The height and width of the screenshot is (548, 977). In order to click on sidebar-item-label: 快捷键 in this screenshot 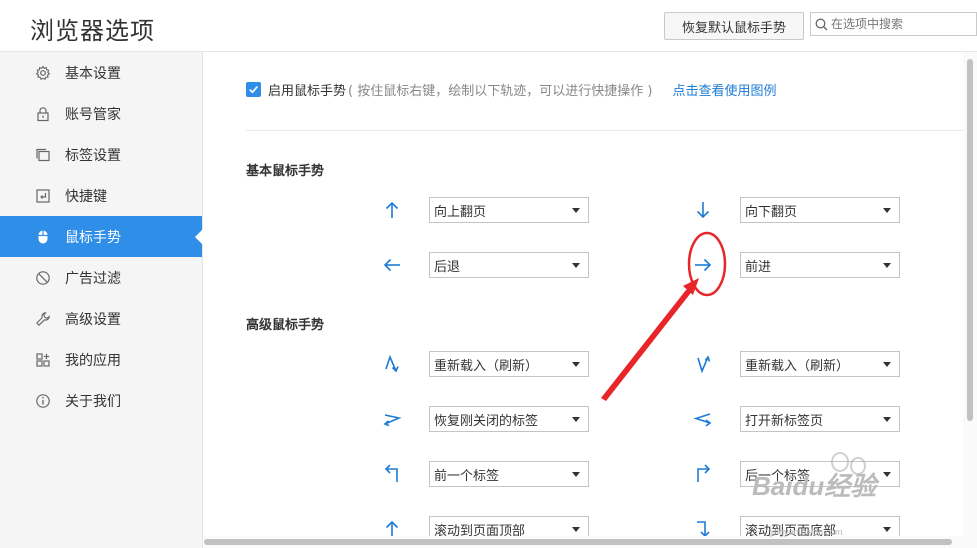, I will do `click(86, 196)`.